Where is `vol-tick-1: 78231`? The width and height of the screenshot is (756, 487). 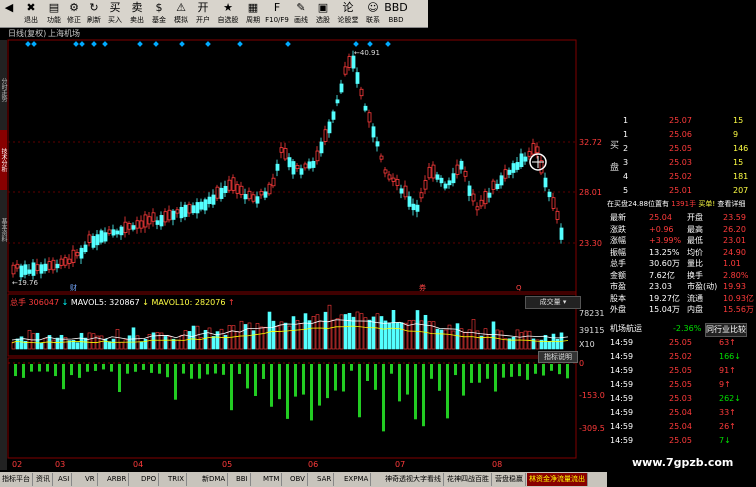
vol-tick-1: 78231 is located at coordinates (591, 313).